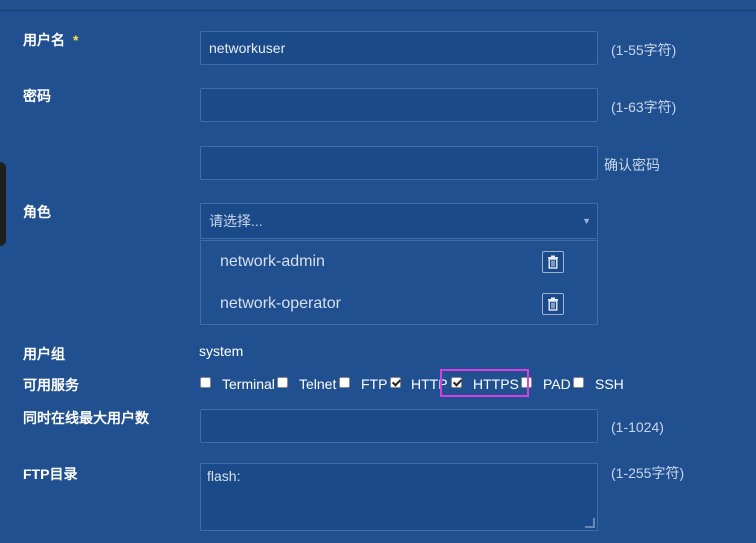 The image size is (756, 543). What do you see at coordinates (3, 204) in the screenshot?
I see `side-collapse-handle` at bounding box center [3, 204].